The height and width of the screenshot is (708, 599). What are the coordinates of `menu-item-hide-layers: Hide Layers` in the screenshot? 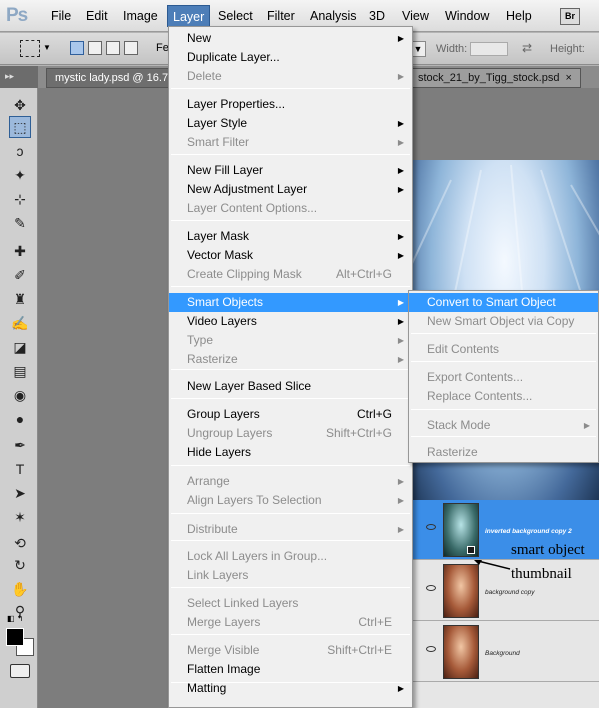 It's located at (290, 452).